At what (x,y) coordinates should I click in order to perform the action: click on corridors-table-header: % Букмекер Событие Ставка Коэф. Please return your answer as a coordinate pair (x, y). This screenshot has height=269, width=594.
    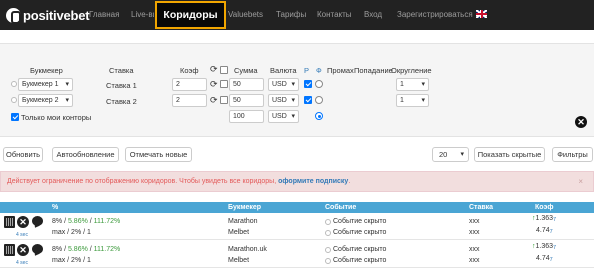
    Looking at the image, I should click on (297, 207).